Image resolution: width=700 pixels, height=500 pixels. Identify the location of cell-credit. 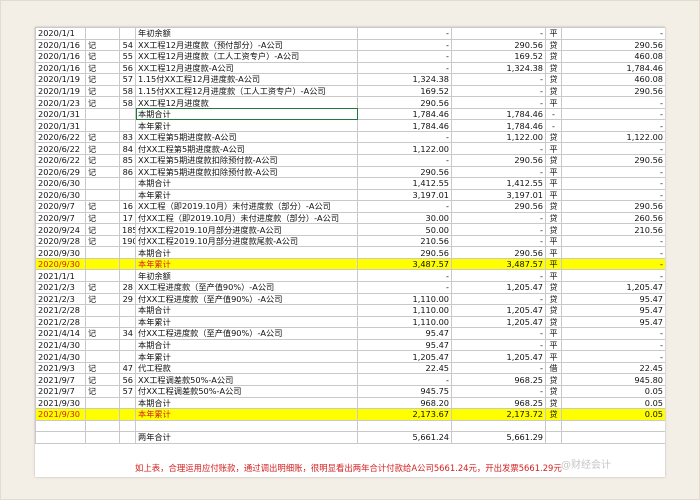
(498, 426).